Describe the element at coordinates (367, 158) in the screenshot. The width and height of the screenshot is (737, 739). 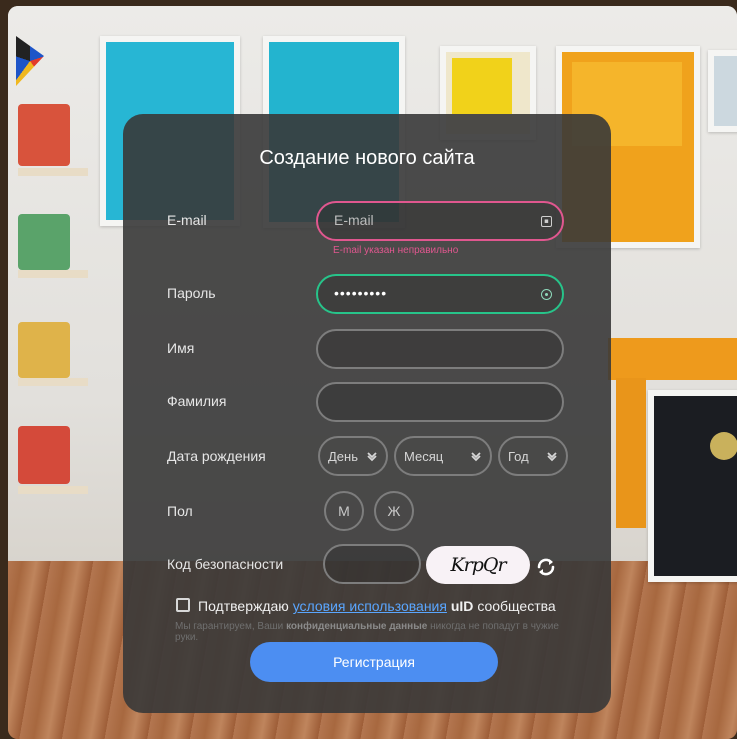
I see `modal-title: Создание нового сайта` at that location.